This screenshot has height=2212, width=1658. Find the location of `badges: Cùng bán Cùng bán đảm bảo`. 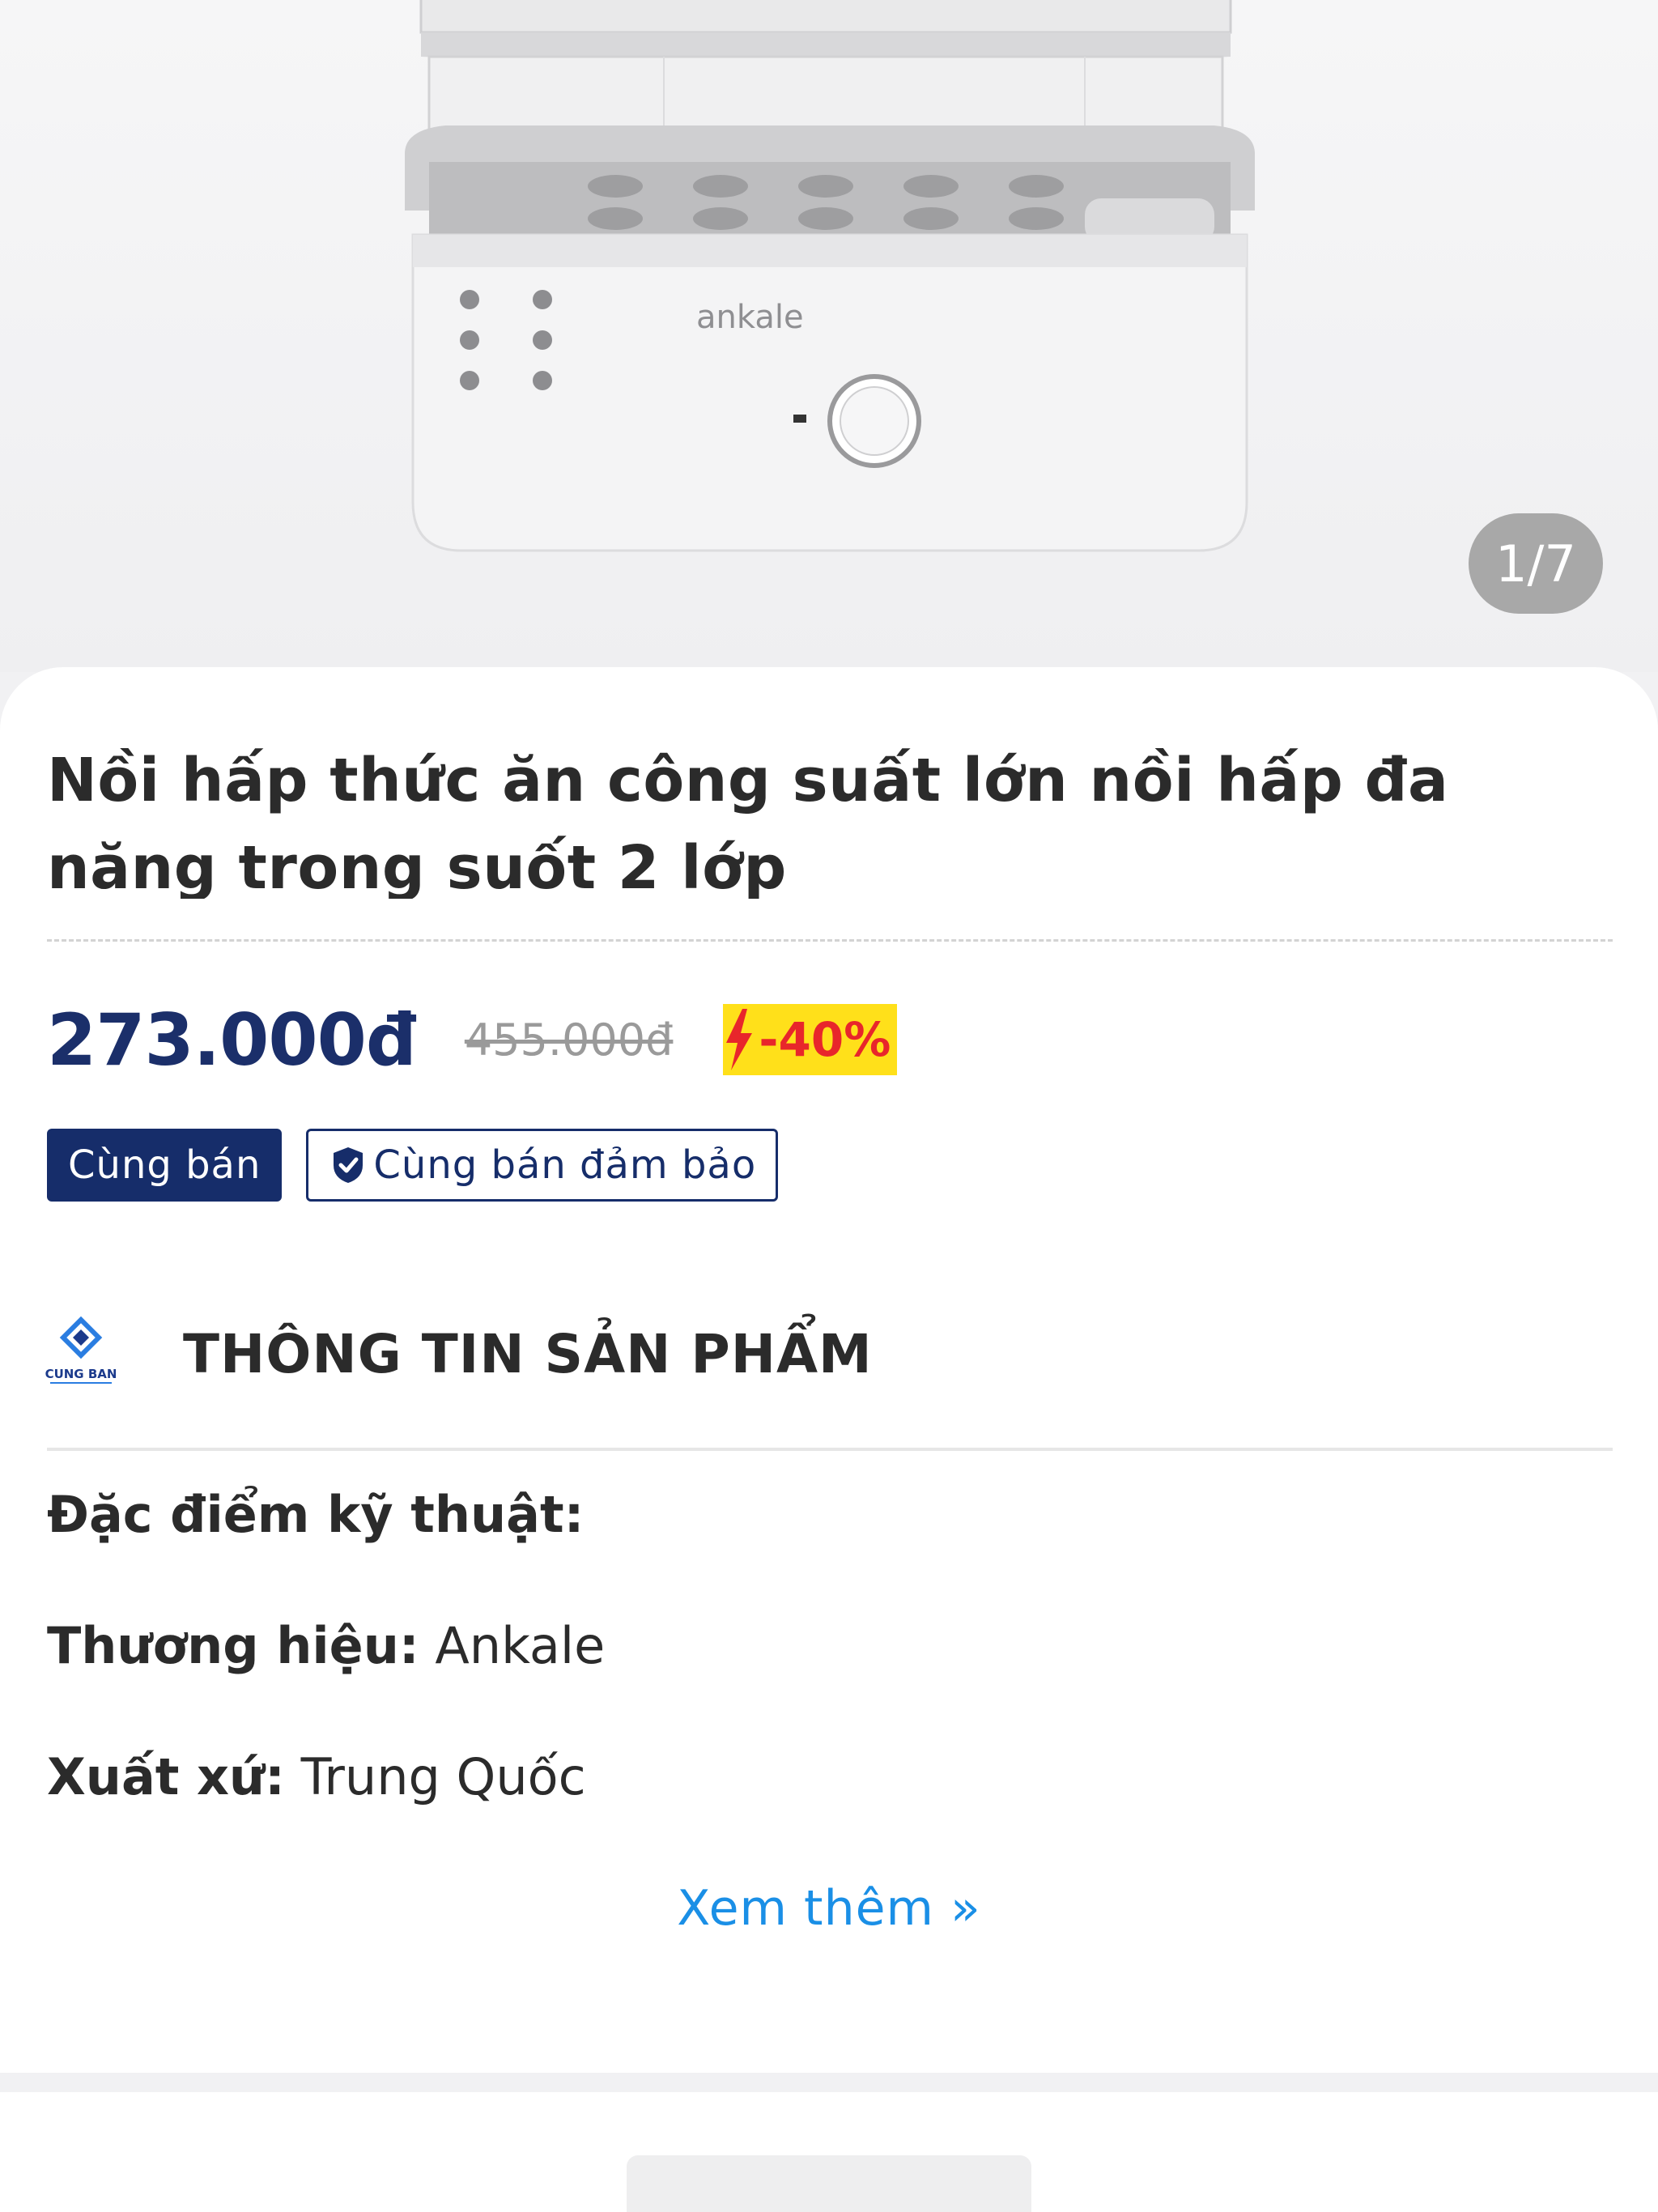

badges: Cùng bán Cùng bán đảm bảo is located at coordinates (413, 1165).